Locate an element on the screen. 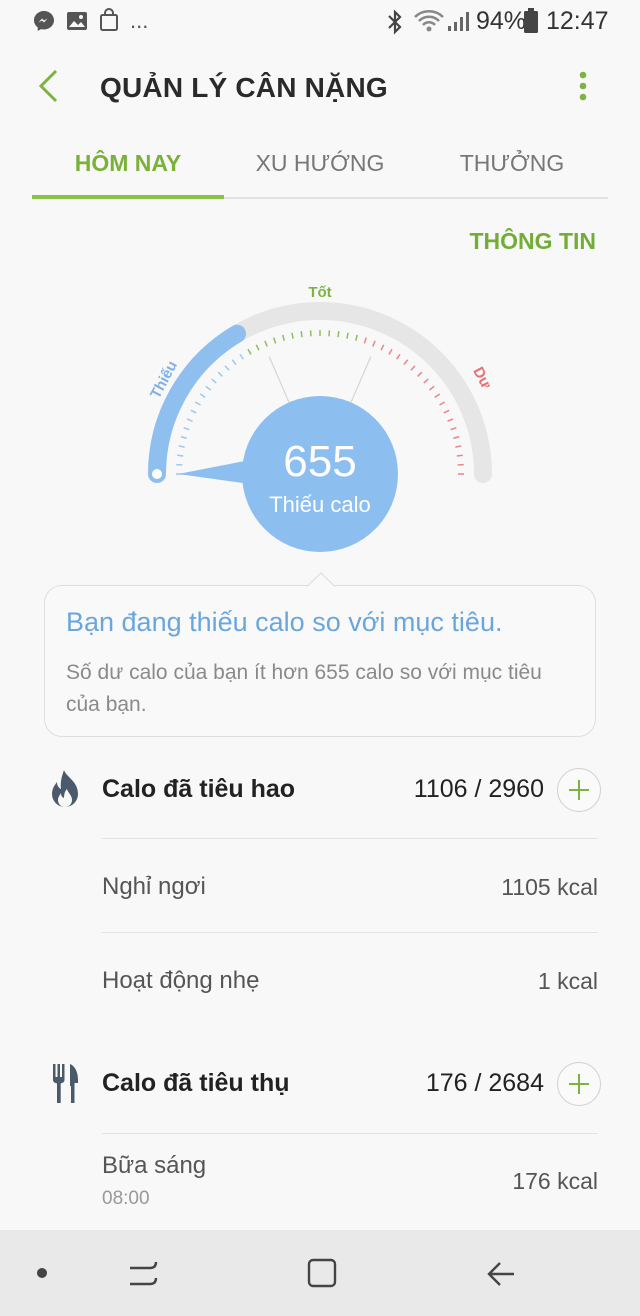  burned-value: 1106 / 2960 is located at coordinates (478, 789).